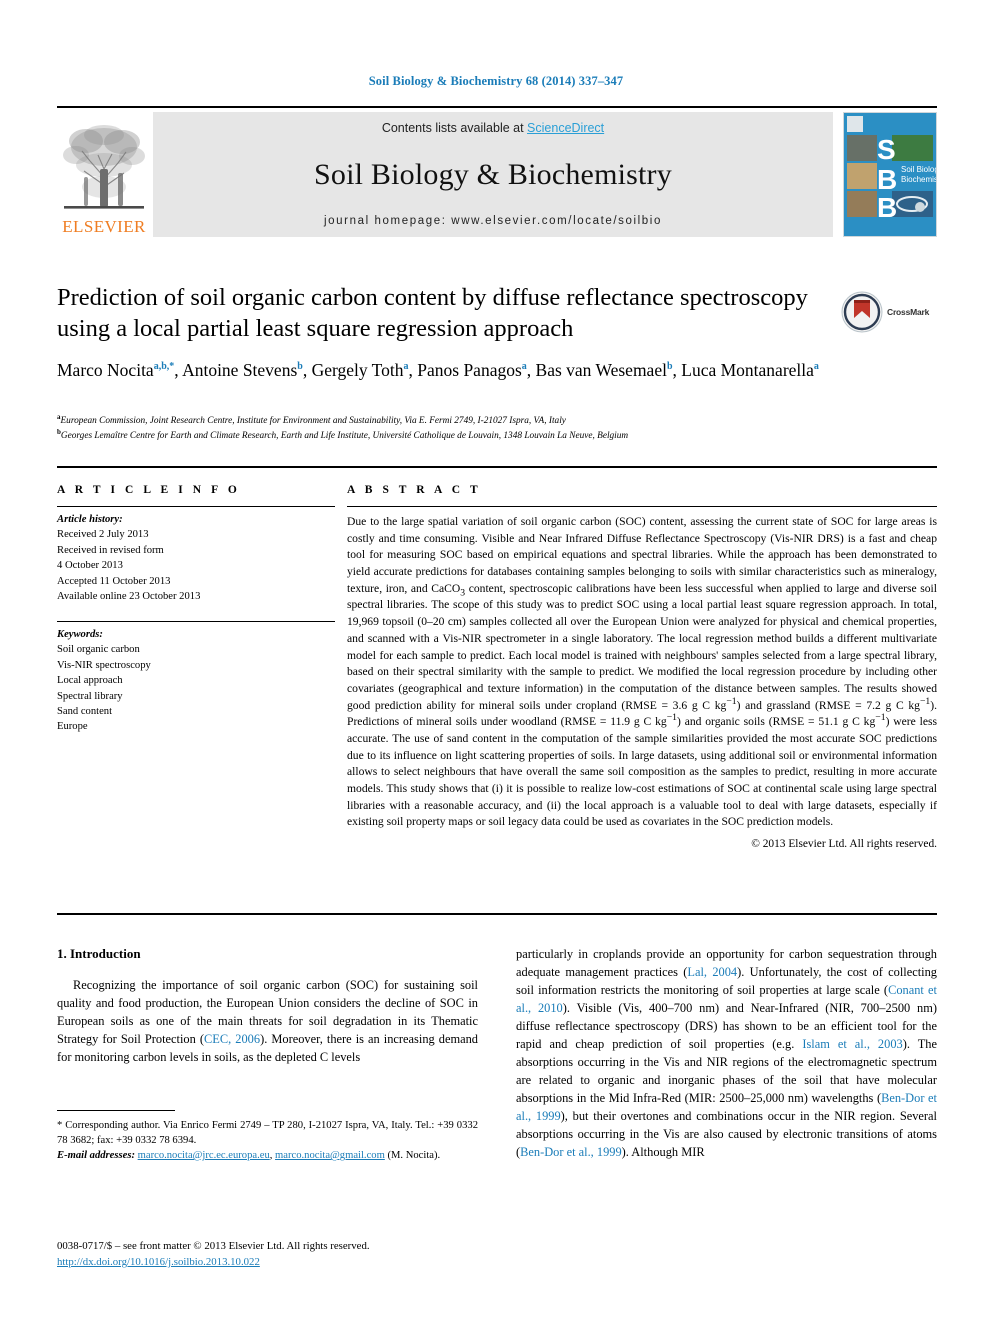 Image resolution: width=992 pixels, height=1323 pixels. I want to click on email-link-secondary: marco.nocita@gmail.com, so click(330, 1155).